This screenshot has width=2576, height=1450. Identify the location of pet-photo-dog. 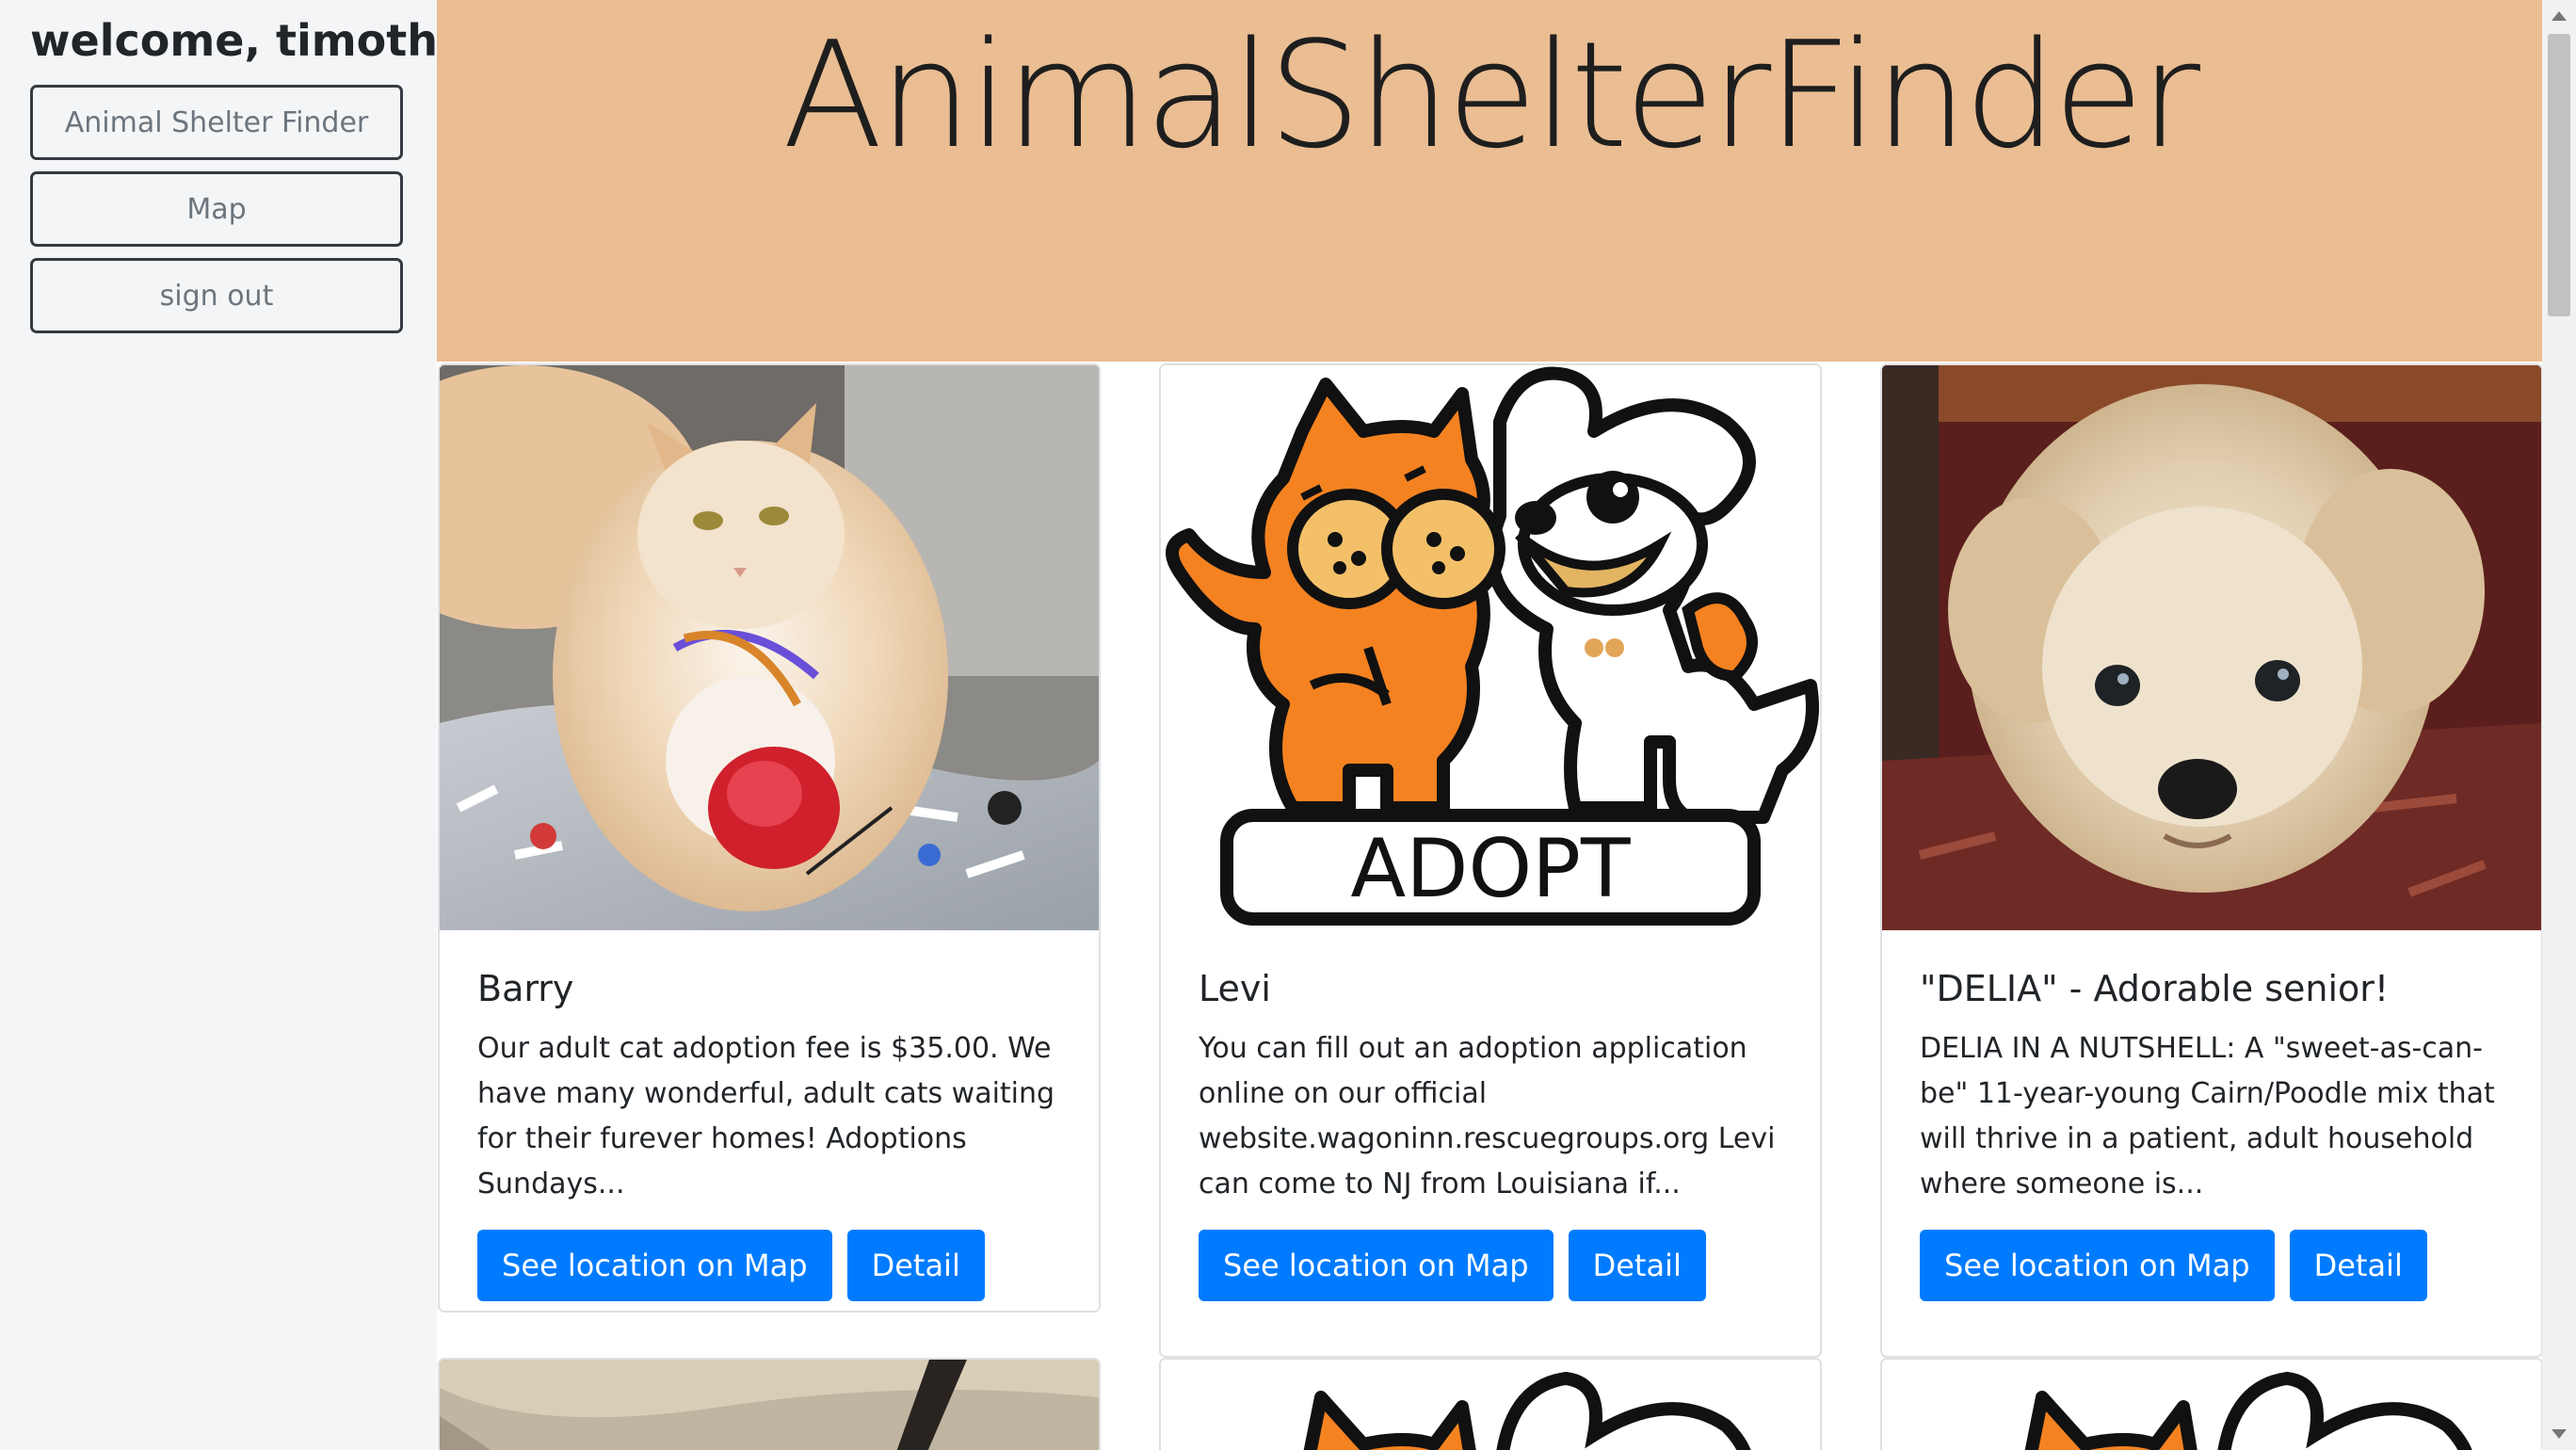
(2211, 647).